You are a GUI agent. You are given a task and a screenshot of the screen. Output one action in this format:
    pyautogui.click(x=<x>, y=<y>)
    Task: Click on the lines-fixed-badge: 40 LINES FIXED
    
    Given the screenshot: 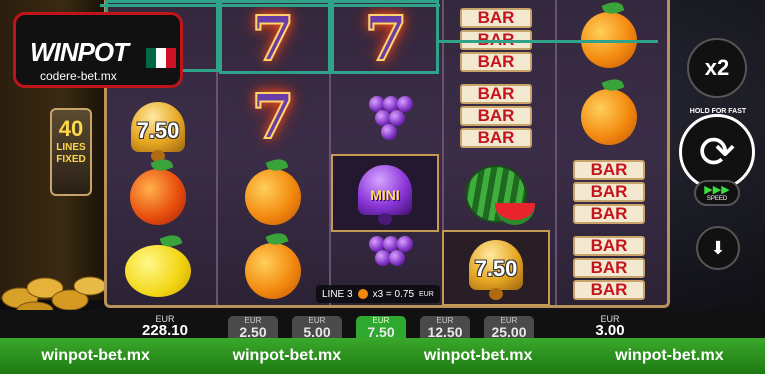 What is the action you would take?
    pyautogui.click(x=71, y=152)
    